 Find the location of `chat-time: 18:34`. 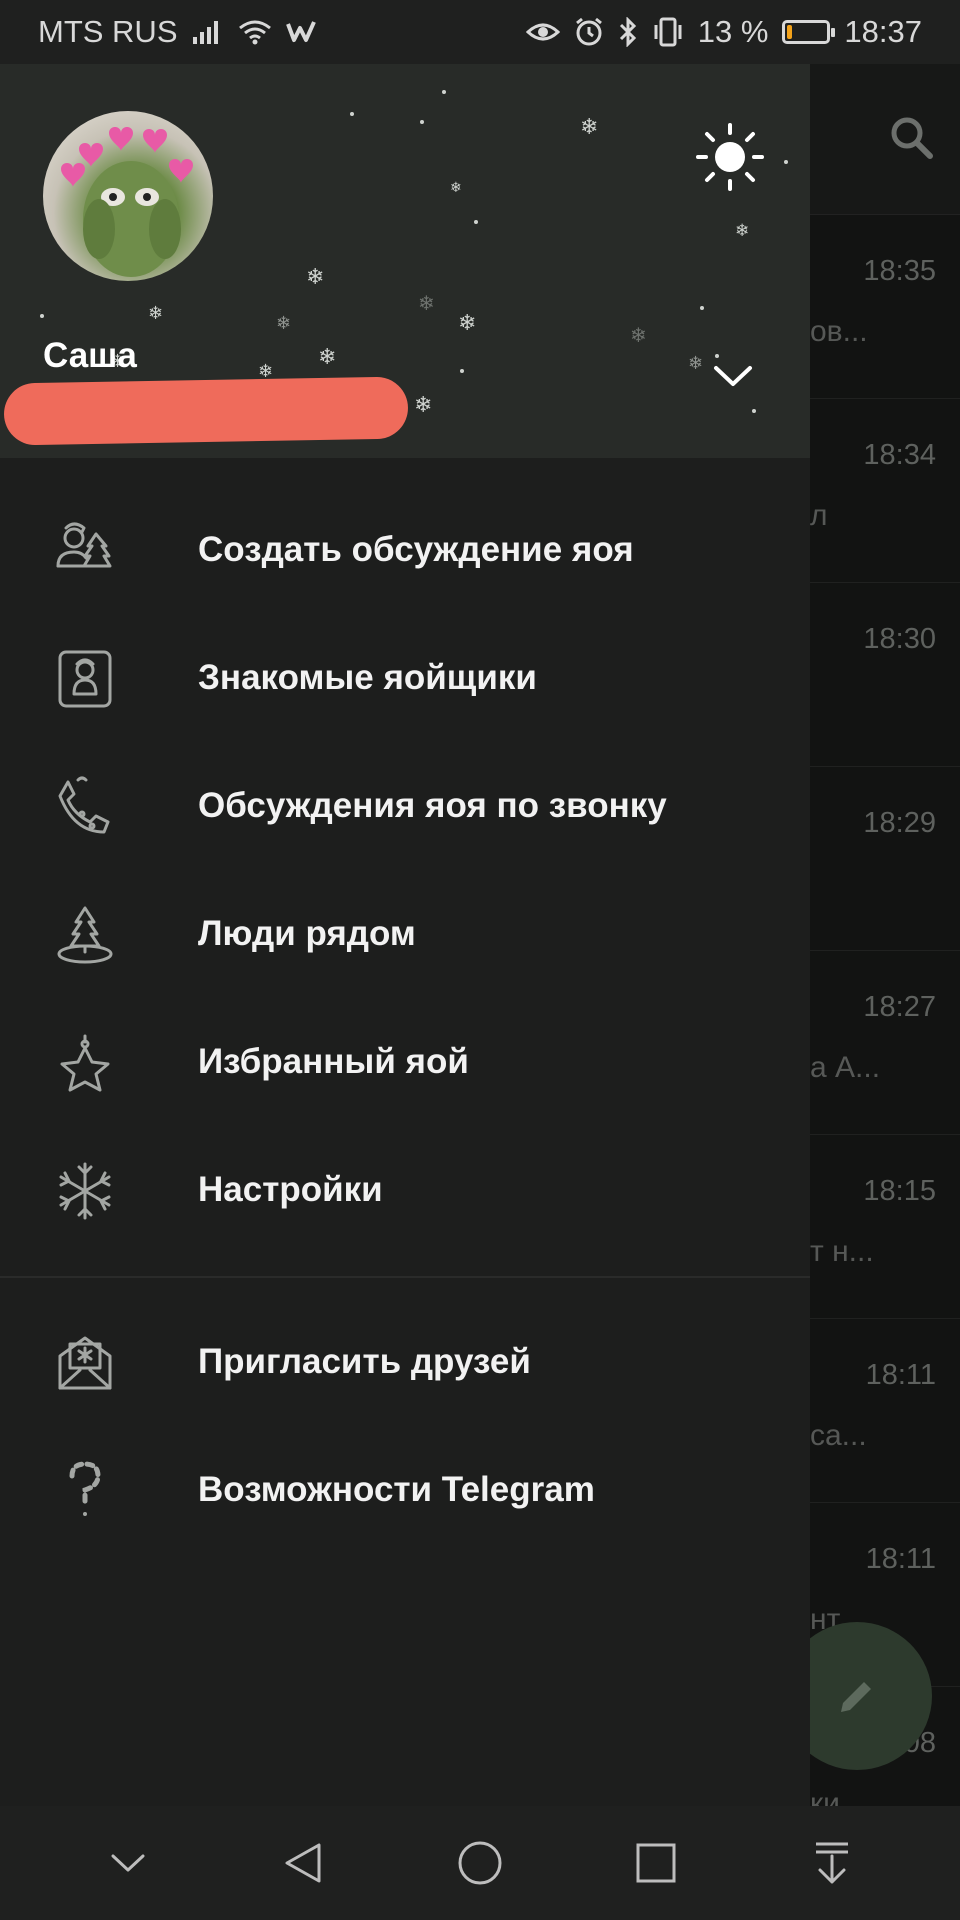

chat-time: 18:34 is located at coordinates (899, 455).